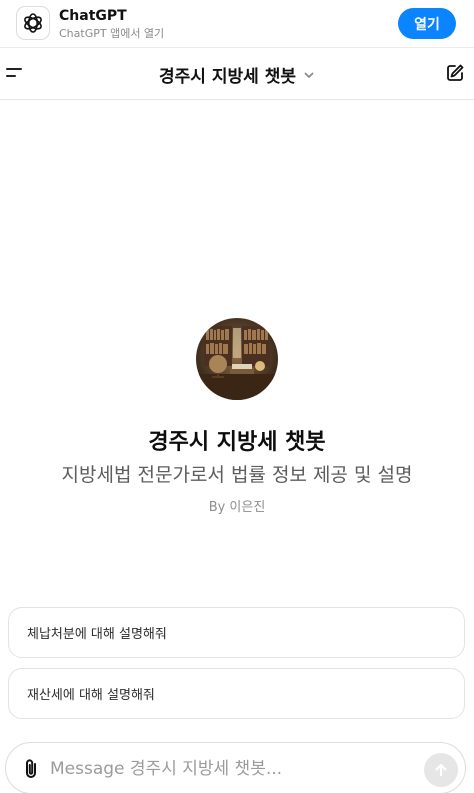 The image size is (474, 793). What do you see at coordinates (31, 769) in the screenshot?
I see `paperclip-icon` at bounding box center [31, 769].